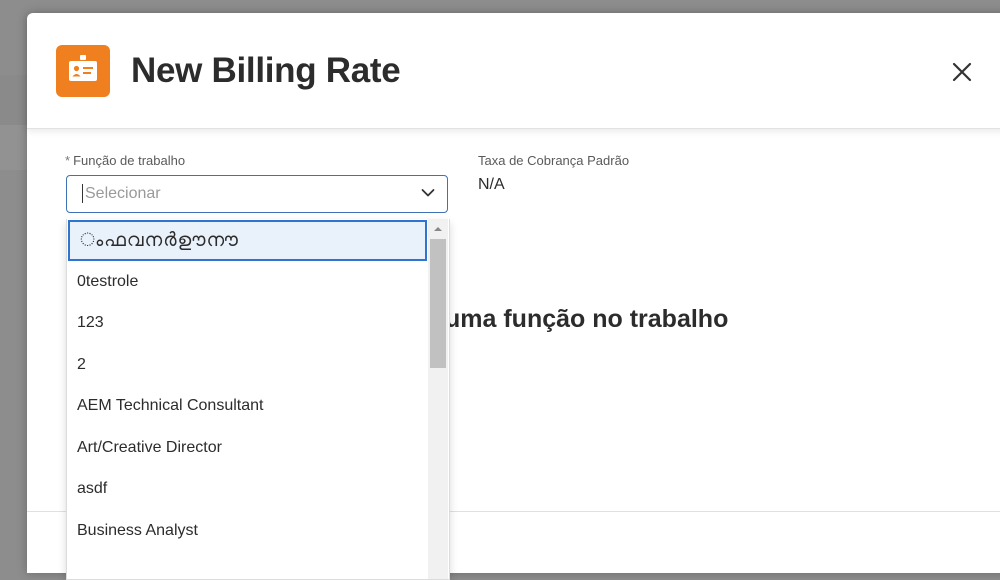  What do you see at coordinates (247, 490) in the screenshot?
I see `dropdown-option: asdf` at bounding box center [247, 490].